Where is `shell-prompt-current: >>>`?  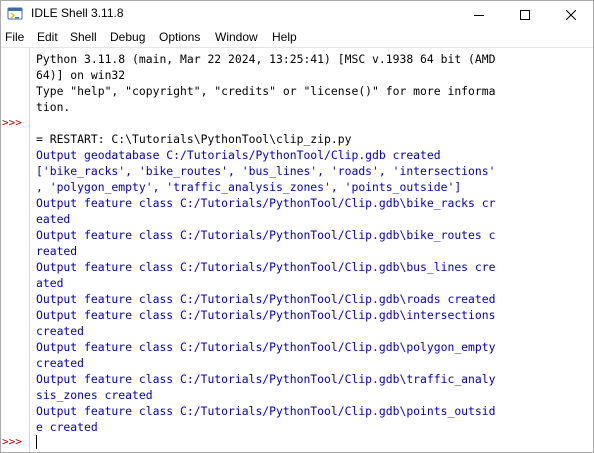
shell-prompt-current: >>> is located at coordinates (12, 441).